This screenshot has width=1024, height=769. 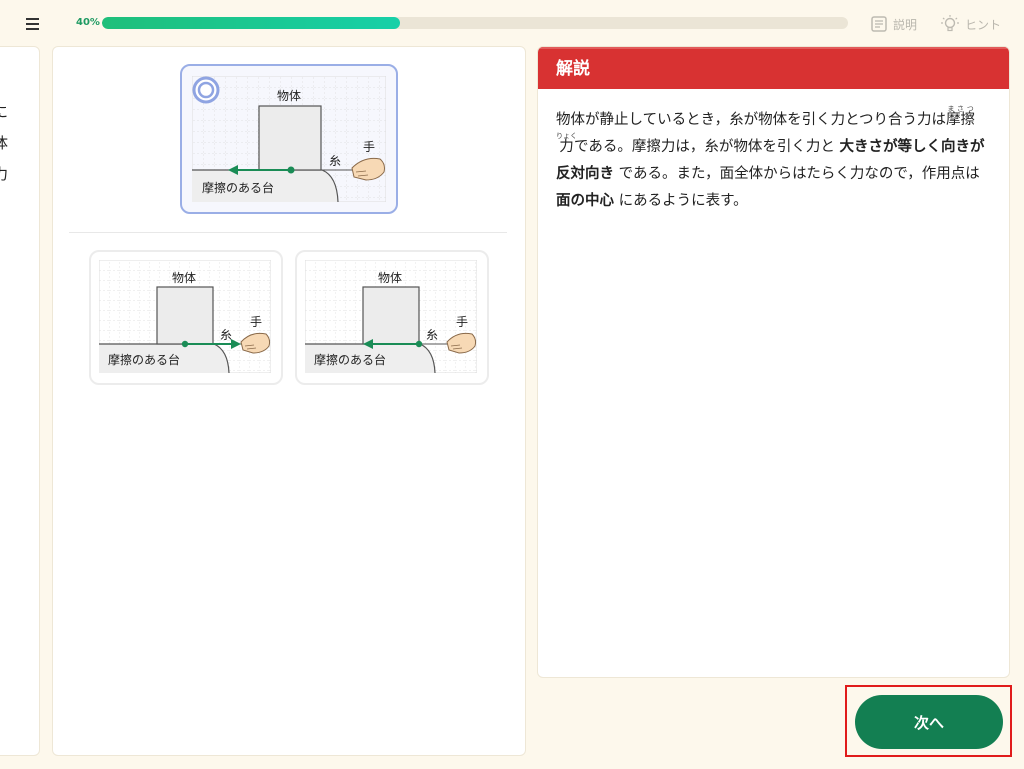 I want to click on next-button: 次へ, so click(x=929, y=722).